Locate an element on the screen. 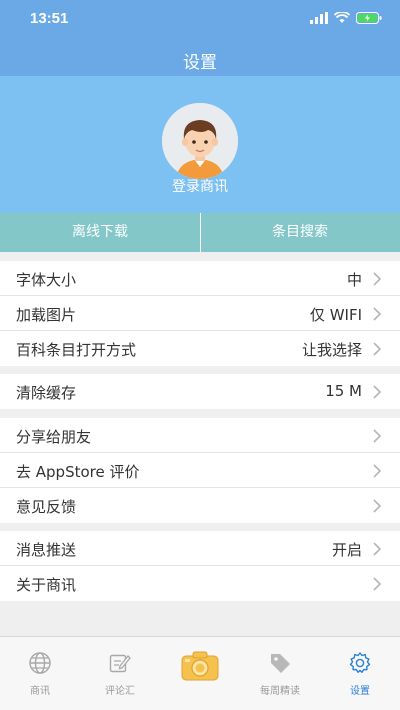  setting-label: 字体大小 is located at coordinates (46, 280).